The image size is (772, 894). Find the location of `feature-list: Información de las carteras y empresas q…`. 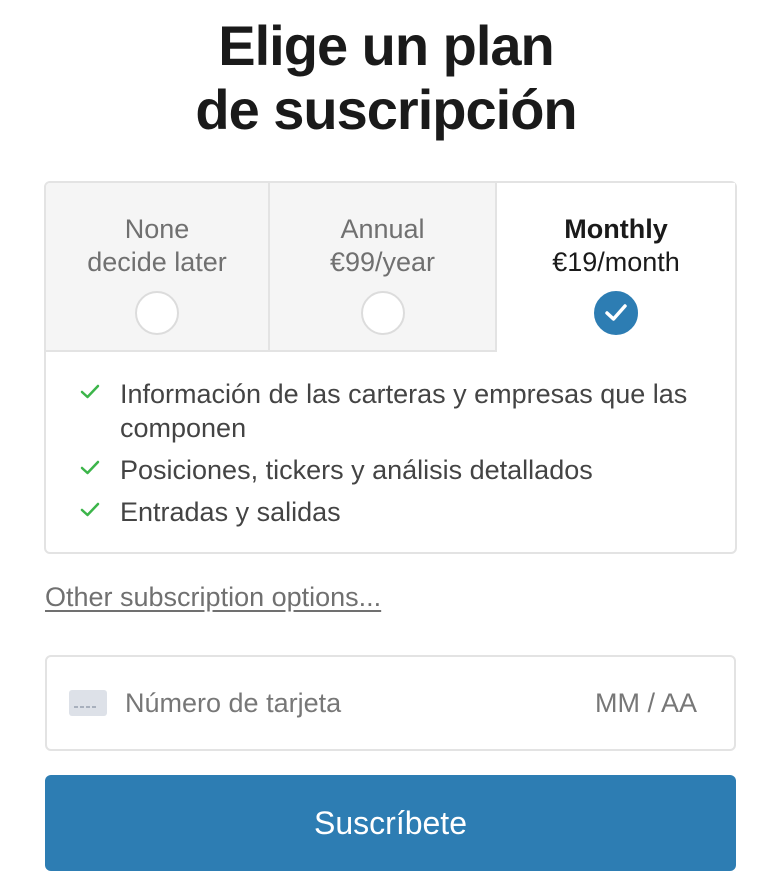

feature-list: Información de las carteras y empresas q… is located at coordinates (390, 457).